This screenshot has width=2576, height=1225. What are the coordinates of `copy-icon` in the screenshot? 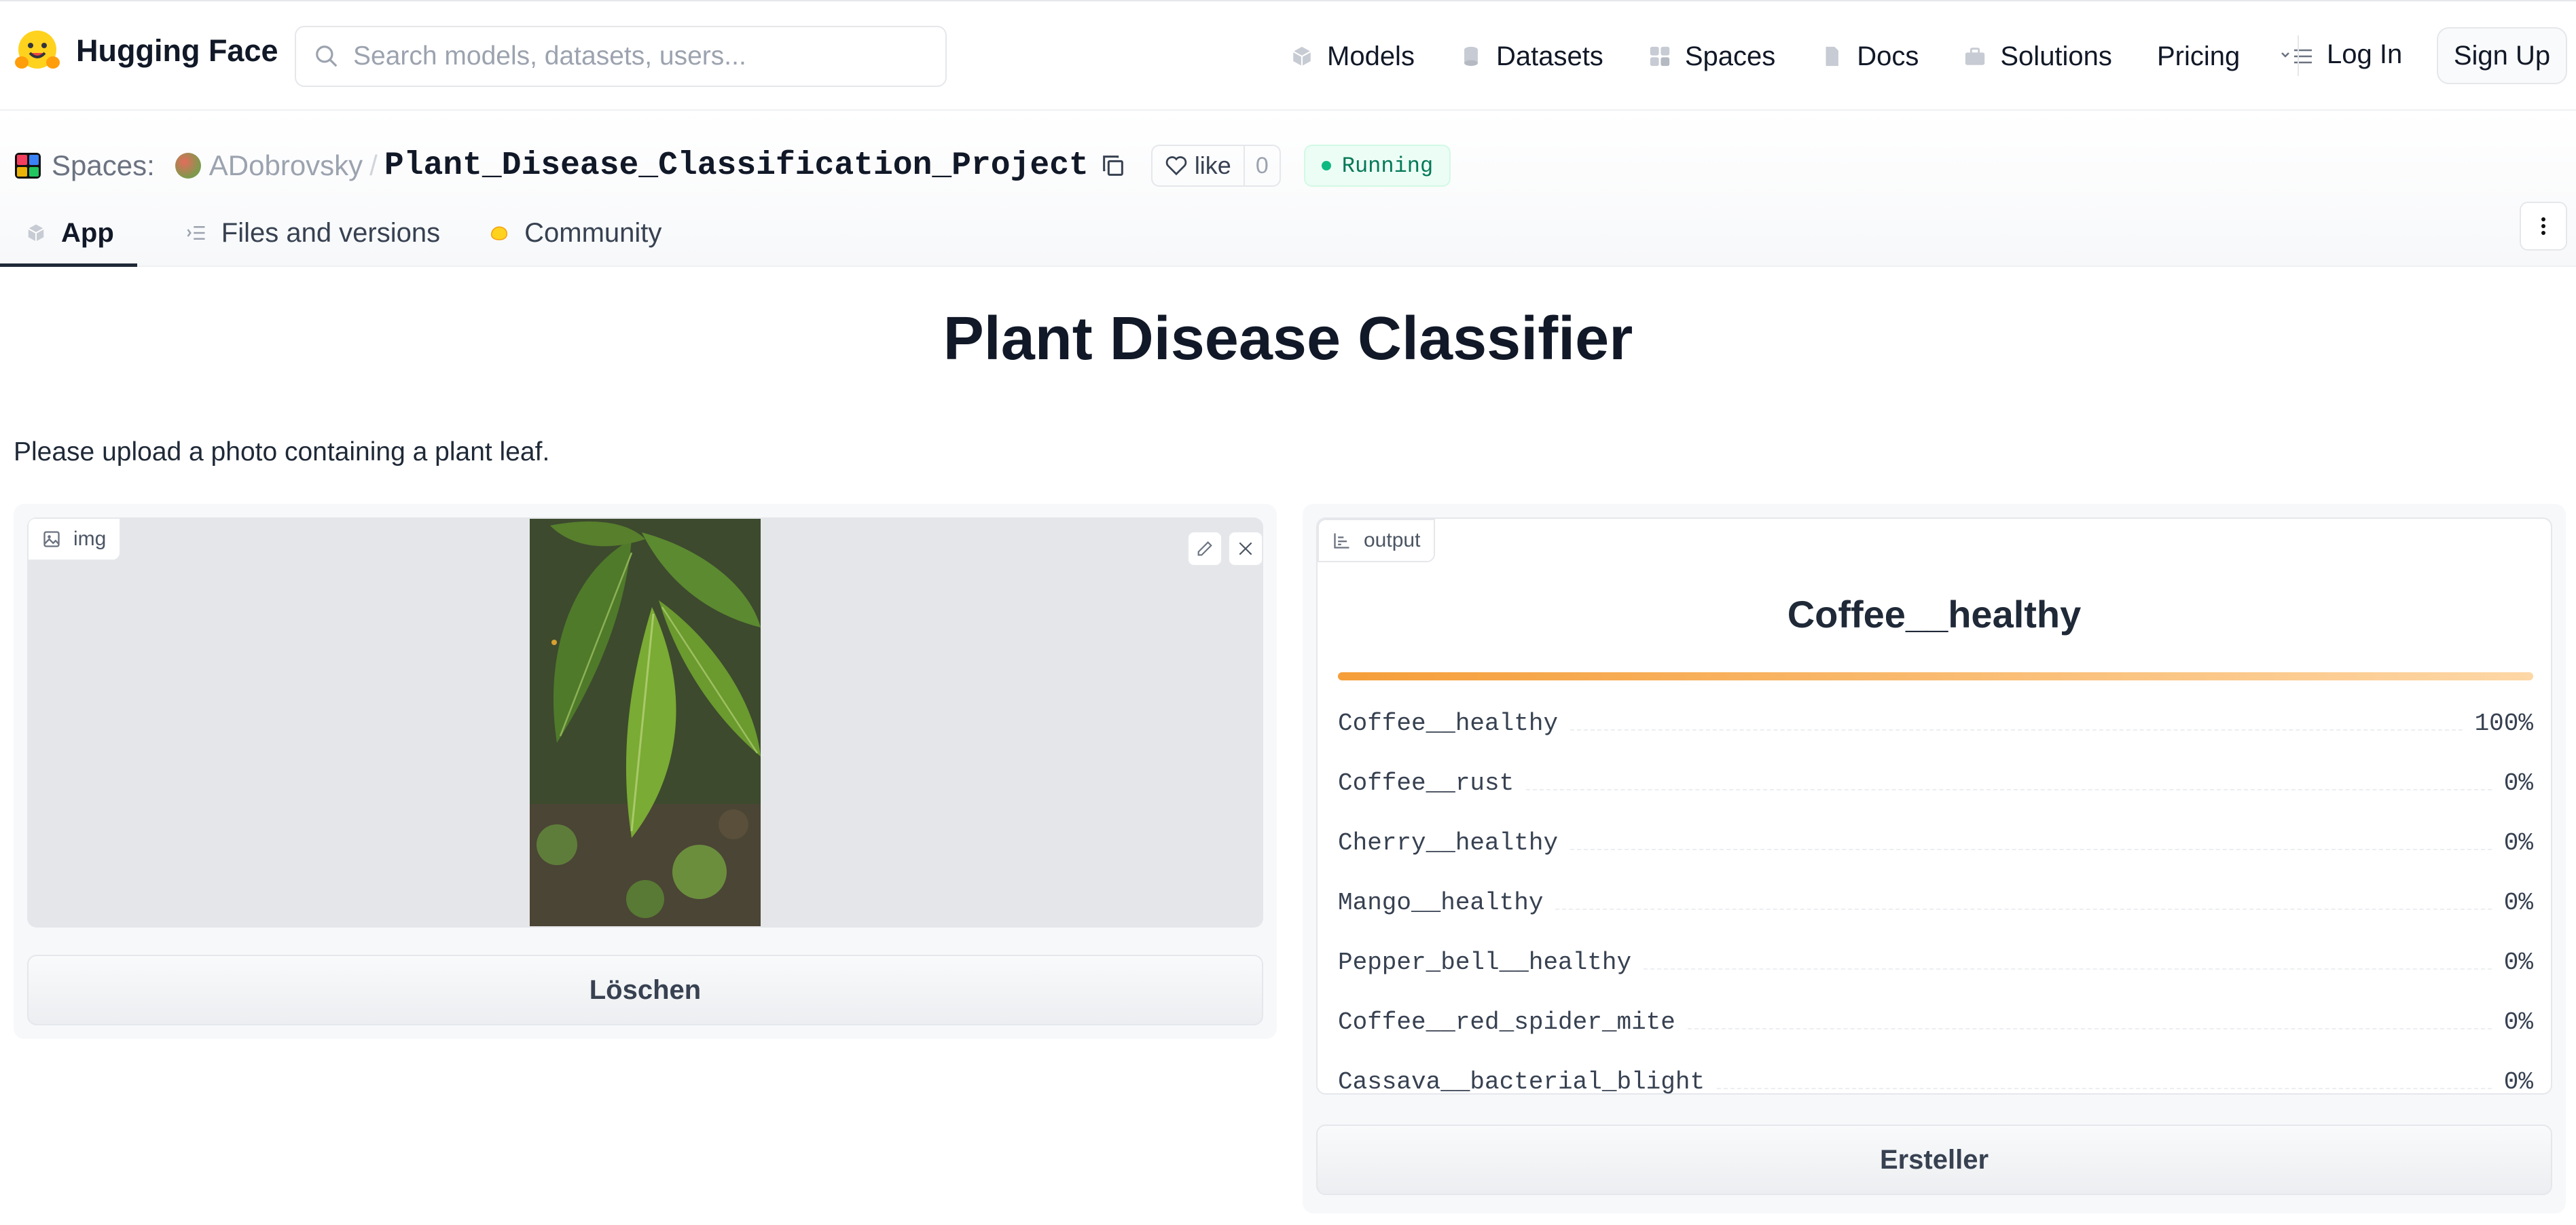 It's located at (1113, 165).